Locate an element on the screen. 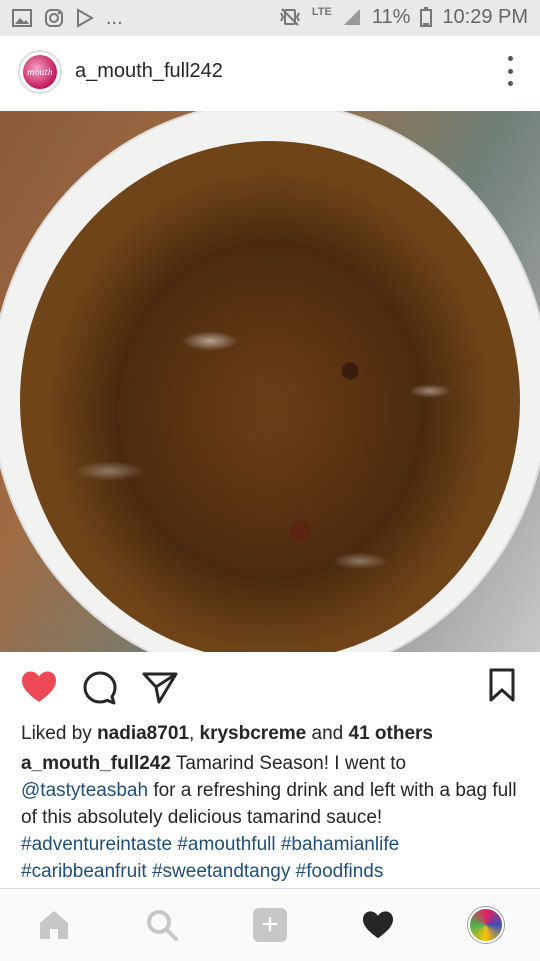  likes-others-link: 41 others is located at coordinates (391, 733).